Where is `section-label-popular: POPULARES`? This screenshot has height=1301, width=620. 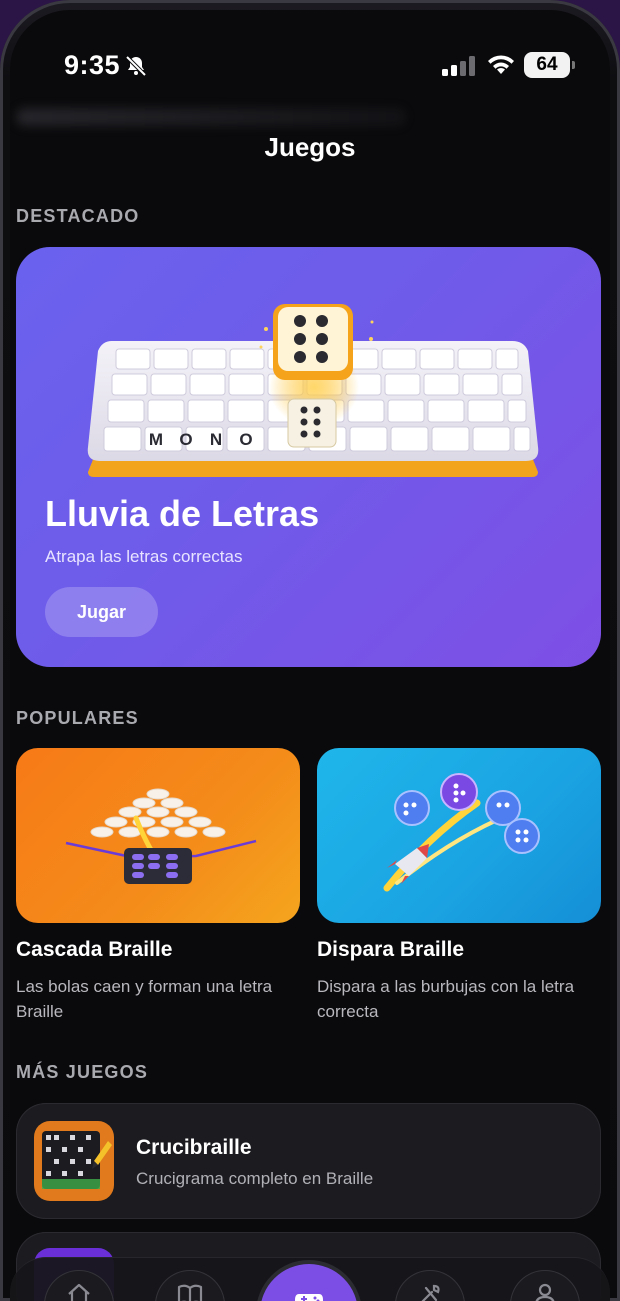 section-label-popular: POPULARES is located at coordinates (77, 718).